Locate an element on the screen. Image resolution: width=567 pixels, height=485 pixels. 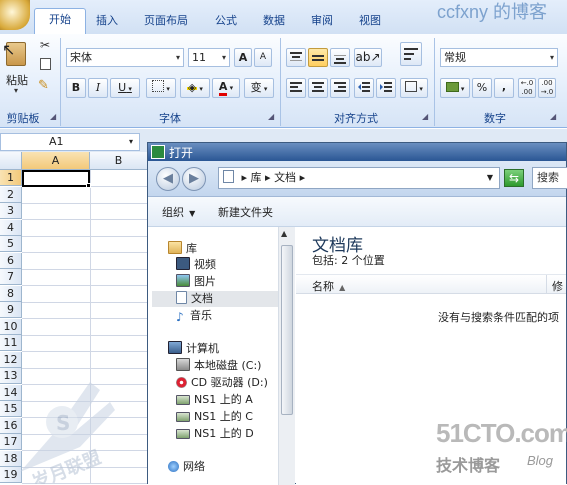
phonetic-button: 变 ▾ is located at coordinates (259, 88).